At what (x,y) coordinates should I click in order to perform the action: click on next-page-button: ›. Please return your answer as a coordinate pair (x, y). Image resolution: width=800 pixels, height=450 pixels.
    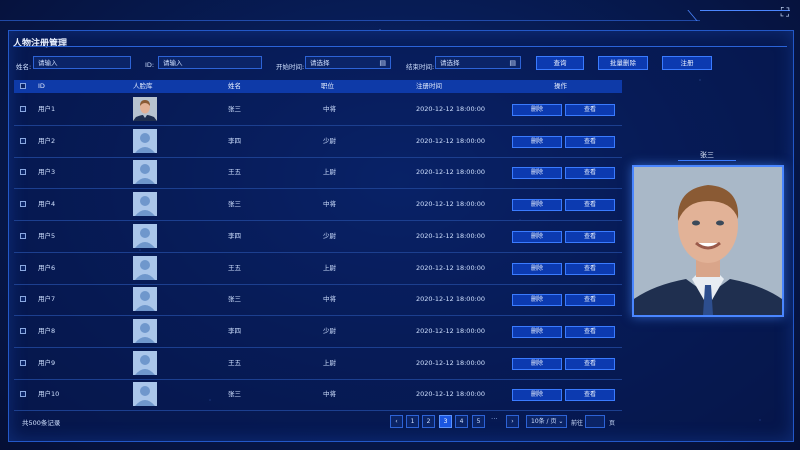
    Looking at the image, I should click on (512, 421).